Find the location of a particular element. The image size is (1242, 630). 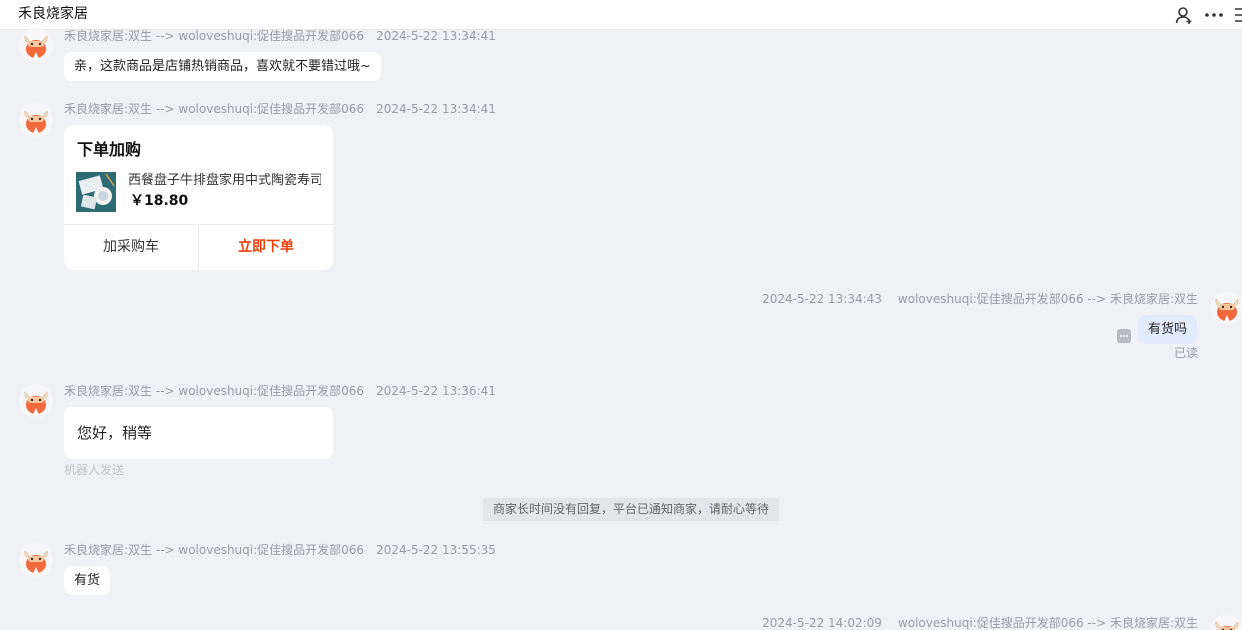

chat-title: 禾良烧家居 is located at coordinates (53, 14).